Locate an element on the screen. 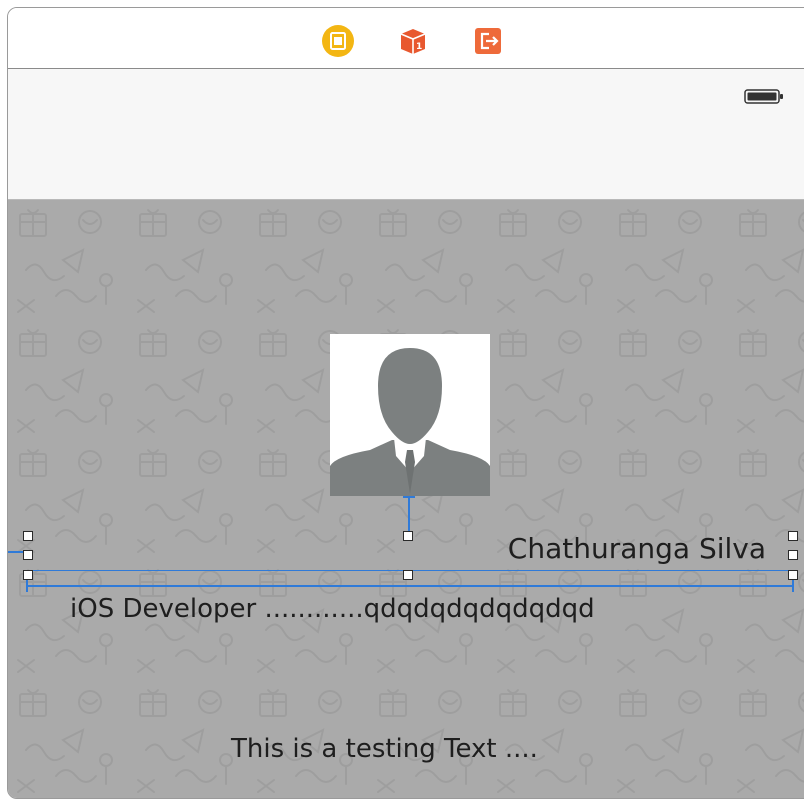 The image size is (804, 799). role-label: iOS Developer ............qdqdqdqdqdqdqd is located at coordinates (332, 609).